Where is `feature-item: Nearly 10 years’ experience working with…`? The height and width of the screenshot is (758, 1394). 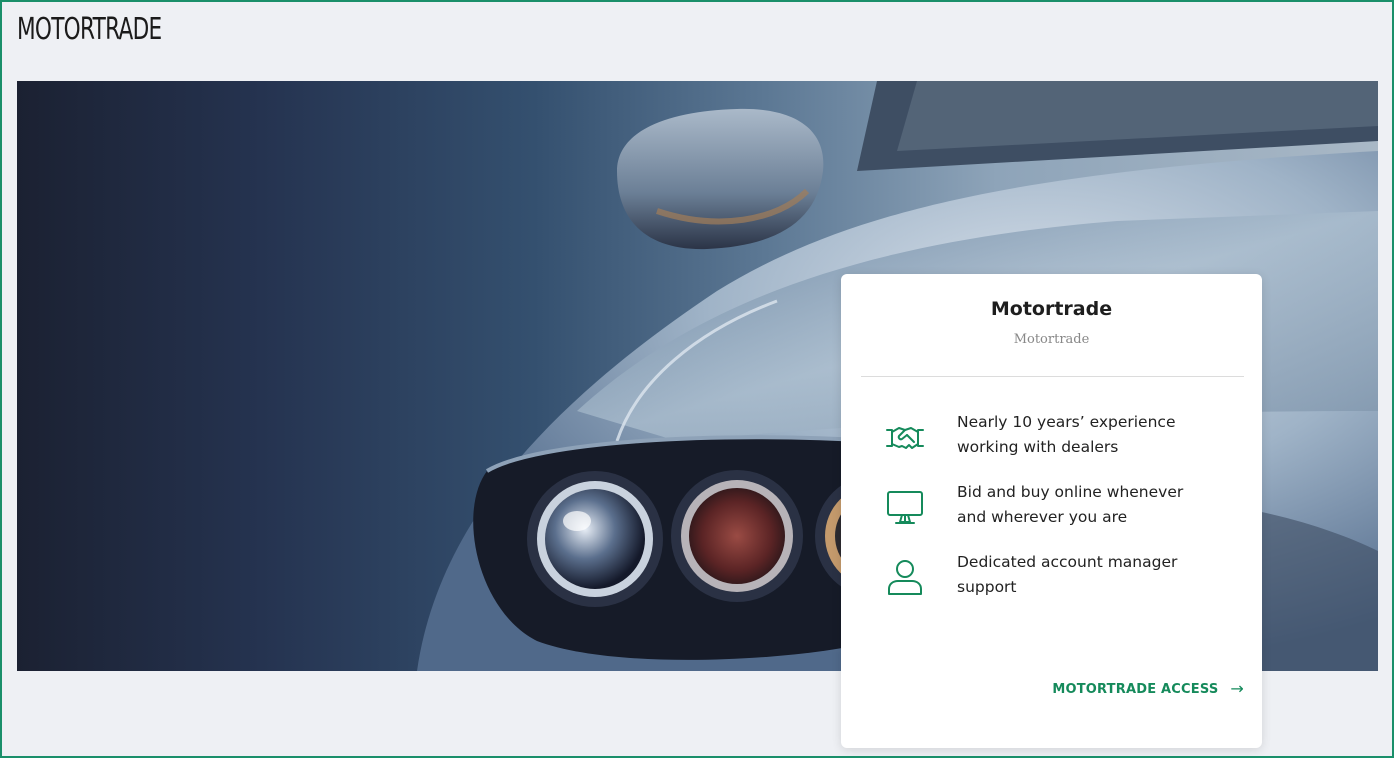 feature-item: Nearly 10 years’ experience working with… is located at coordinates (1063, 436).